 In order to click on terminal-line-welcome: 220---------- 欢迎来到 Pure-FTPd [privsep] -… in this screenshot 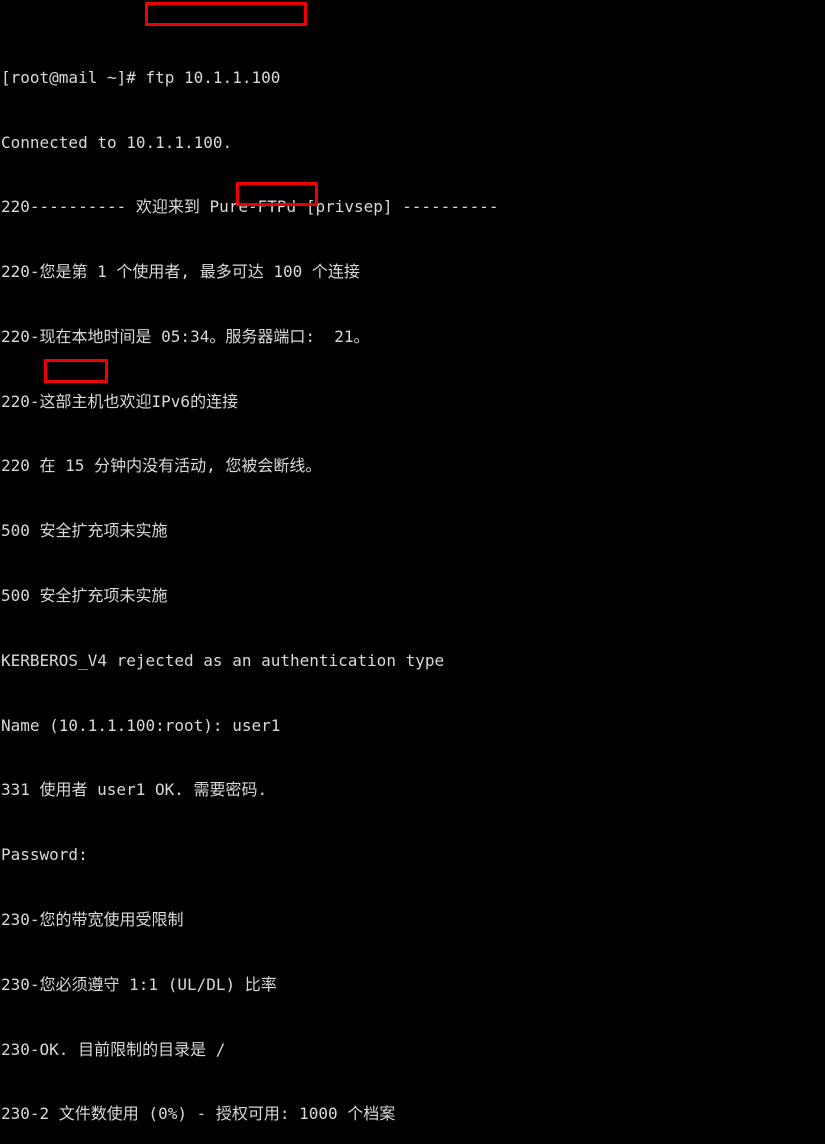, I will do `click(250, 207)`.